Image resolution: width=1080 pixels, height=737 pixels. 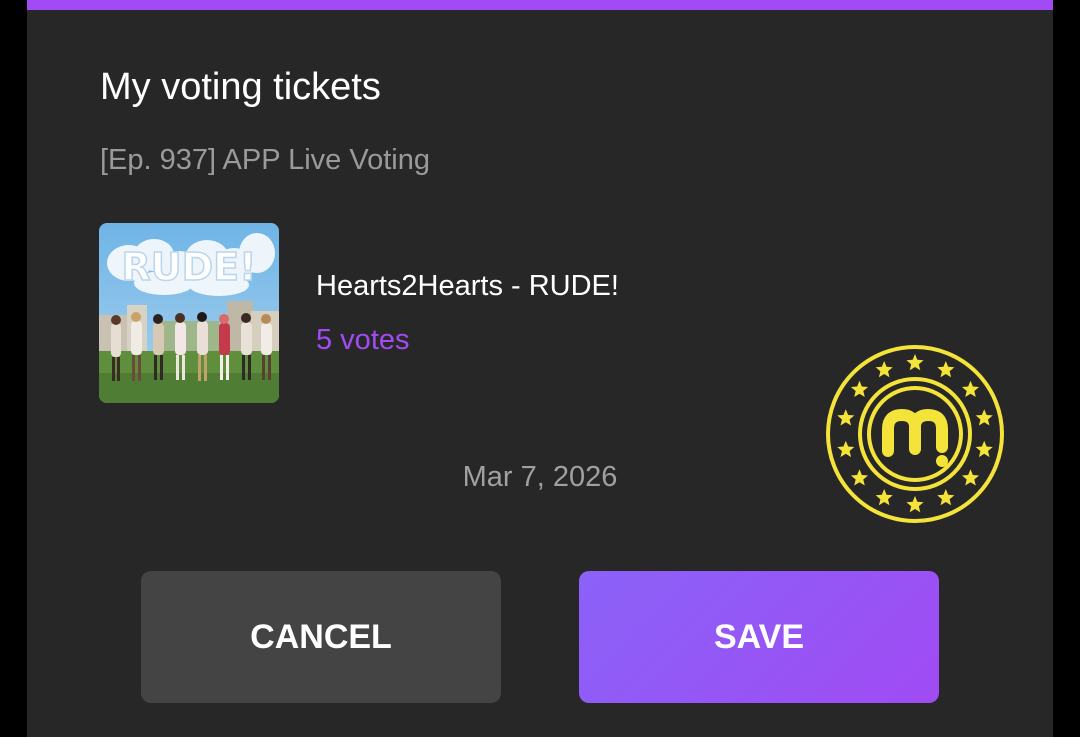 I want to click on save-button: SAVE, so click(x=759, y=637).